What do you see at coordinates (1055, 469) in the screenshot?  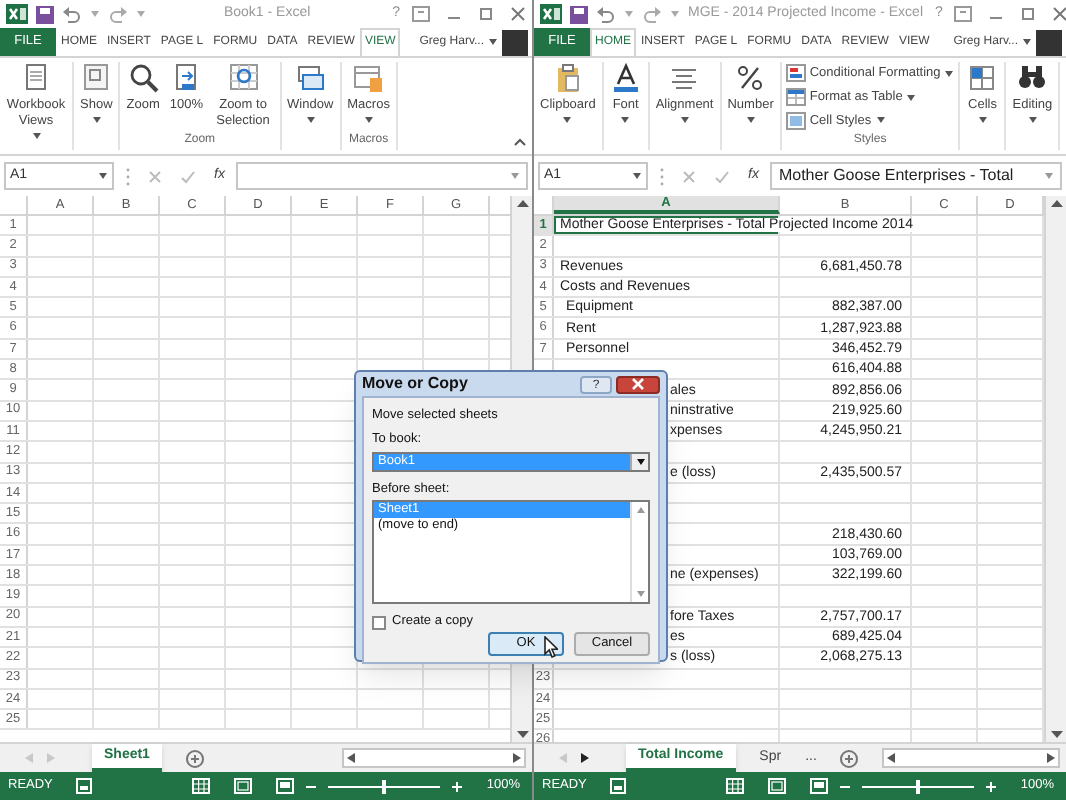 I see `vertical-scrollbar` at bounding box center [1055, 469].